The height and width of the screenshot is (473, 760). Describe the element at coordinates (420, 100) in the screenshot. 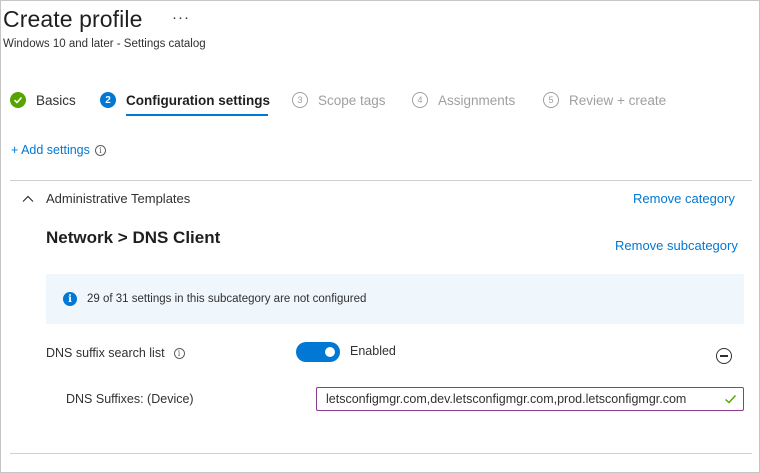

I see `step-number: 4` at that location.